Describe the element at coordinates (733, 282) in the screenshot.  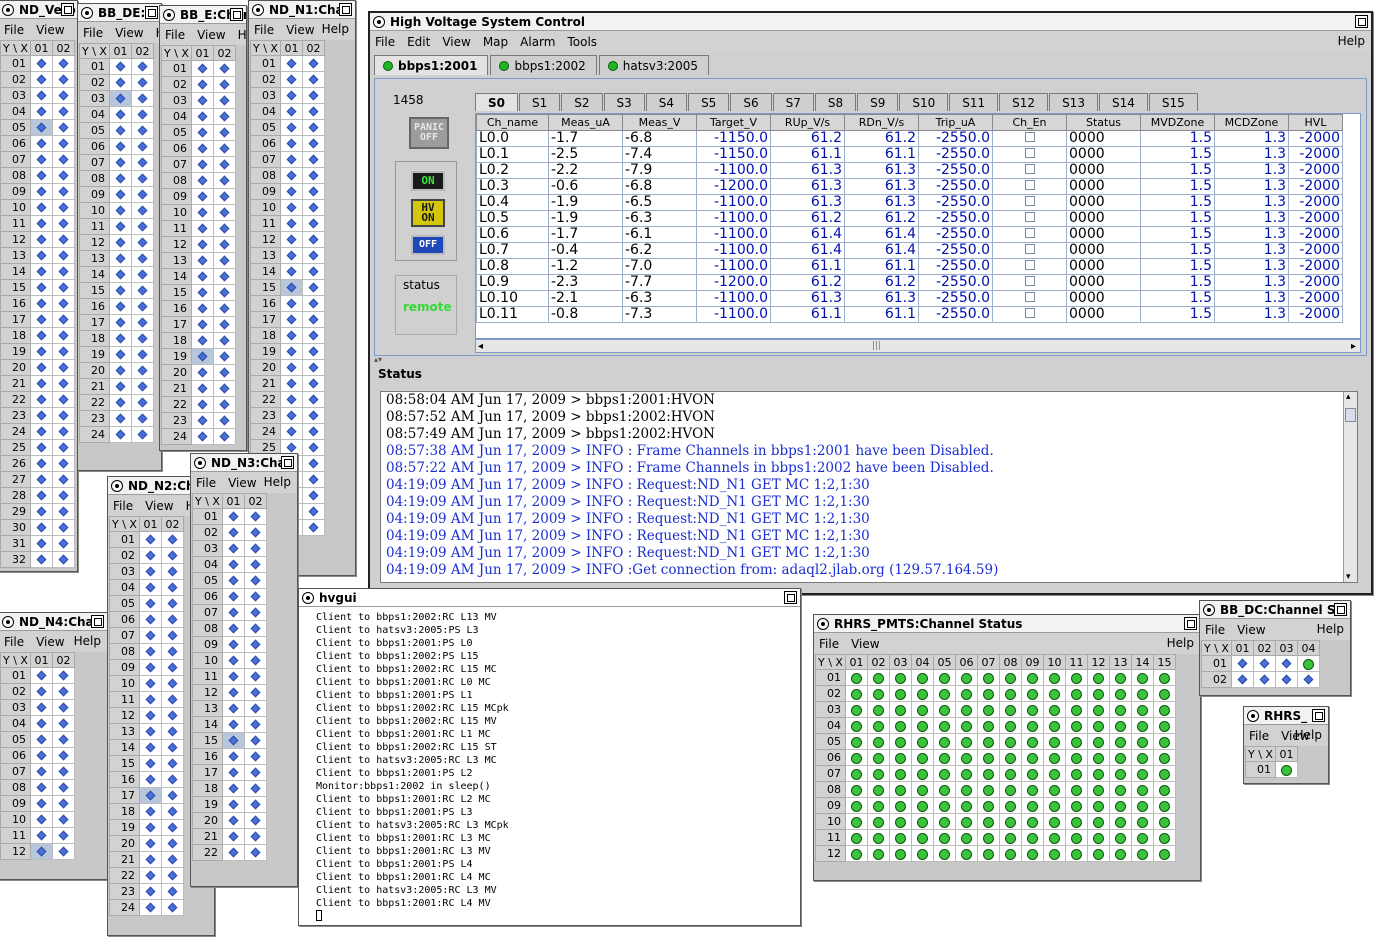
I see `table-cell: -1200.0` at that location.